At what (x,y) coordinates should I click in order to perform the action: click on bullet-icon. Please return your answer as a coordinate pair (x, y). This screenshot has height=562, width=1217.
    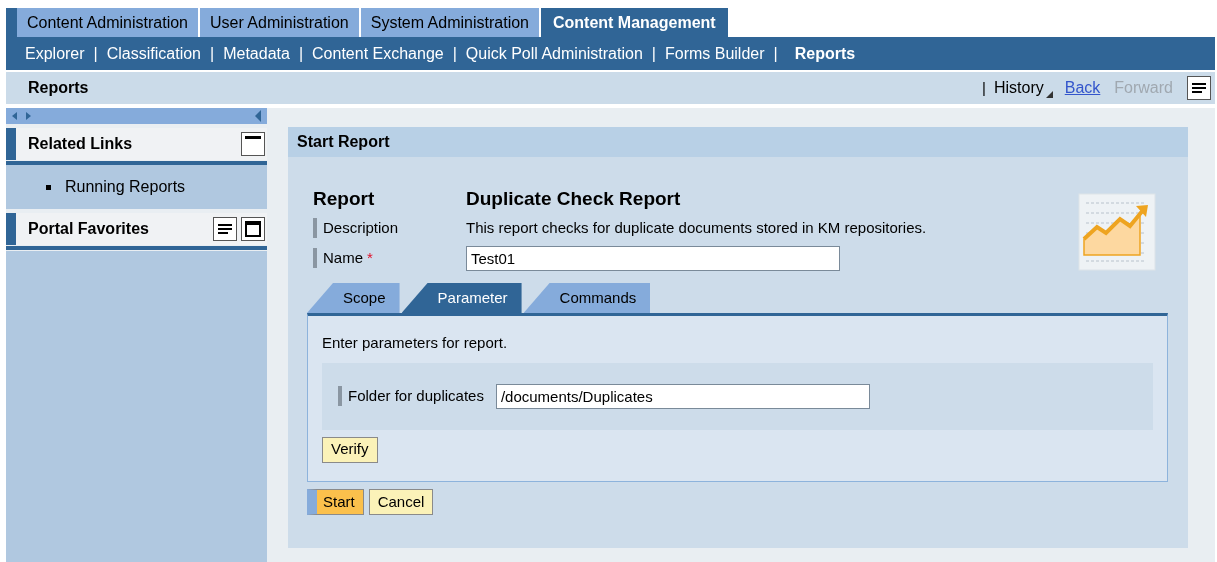
    Looking at the image, I should click on (48, 187).